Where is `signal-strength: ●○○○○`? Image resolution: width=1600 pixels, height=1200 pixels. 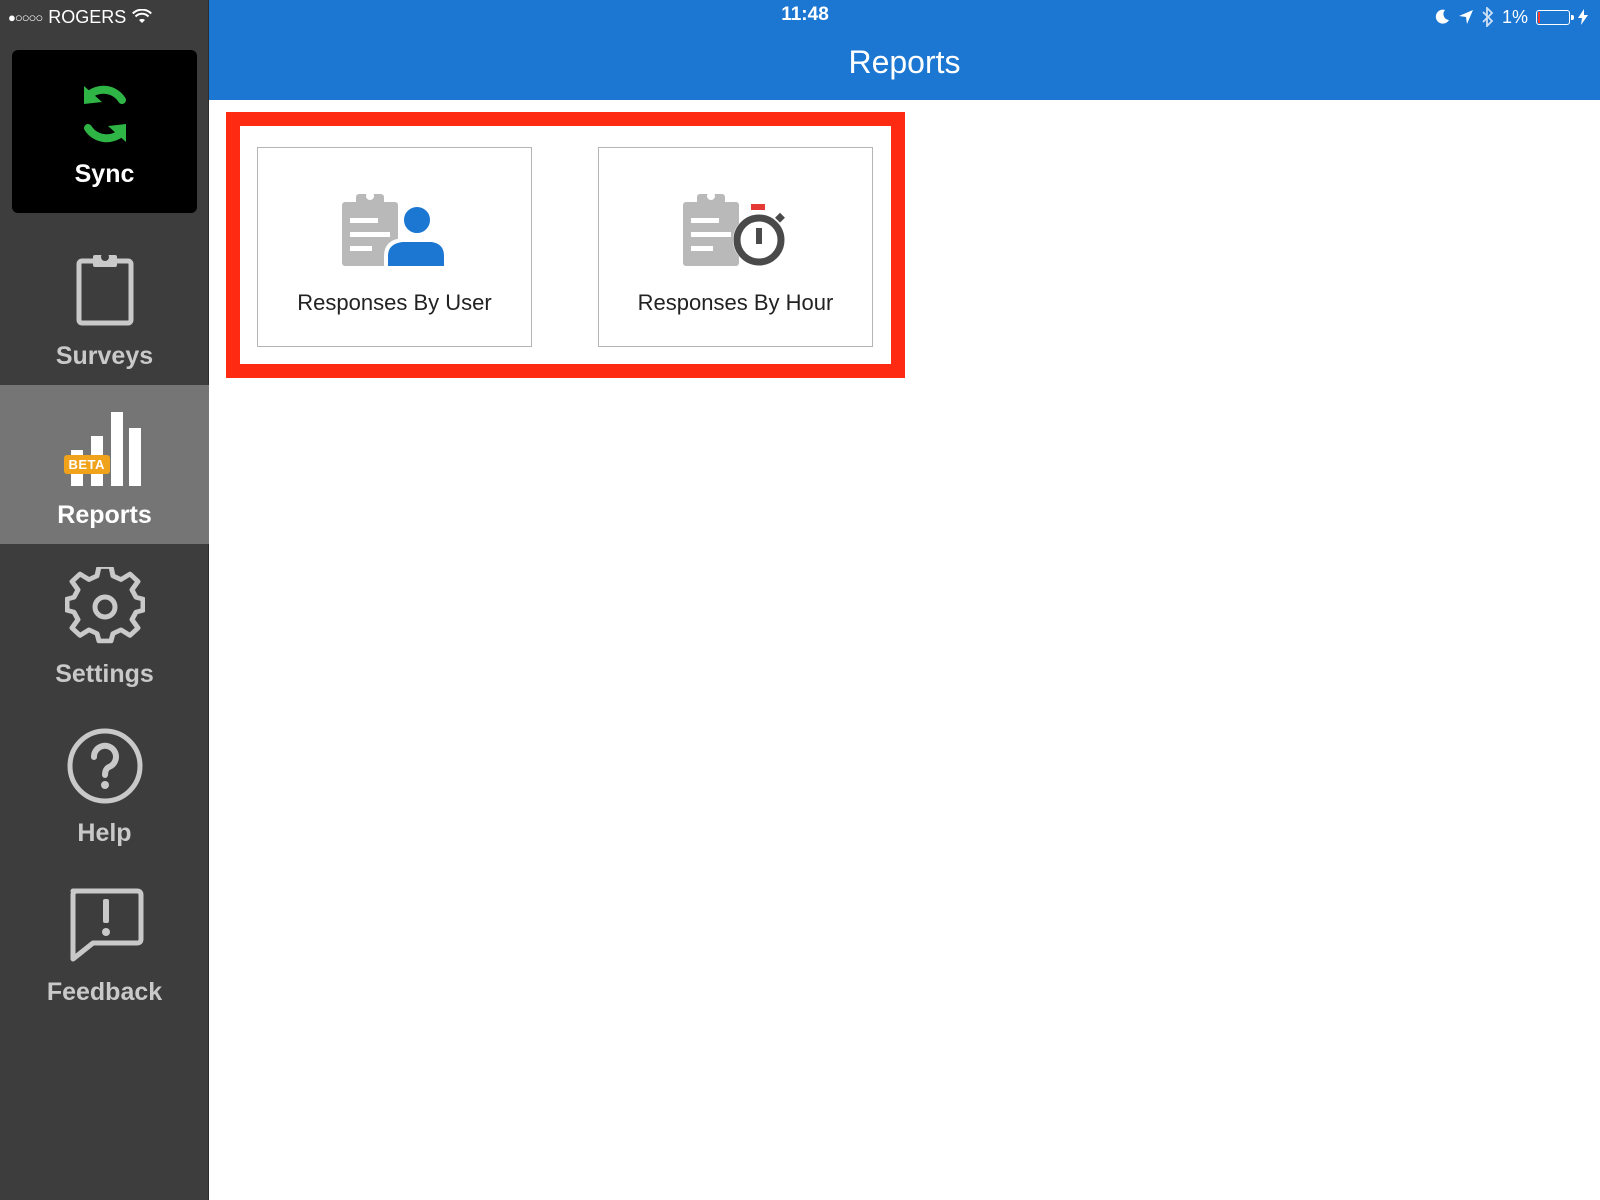 signal-strength: ●○○○○ is located at coordinates (25, 17).